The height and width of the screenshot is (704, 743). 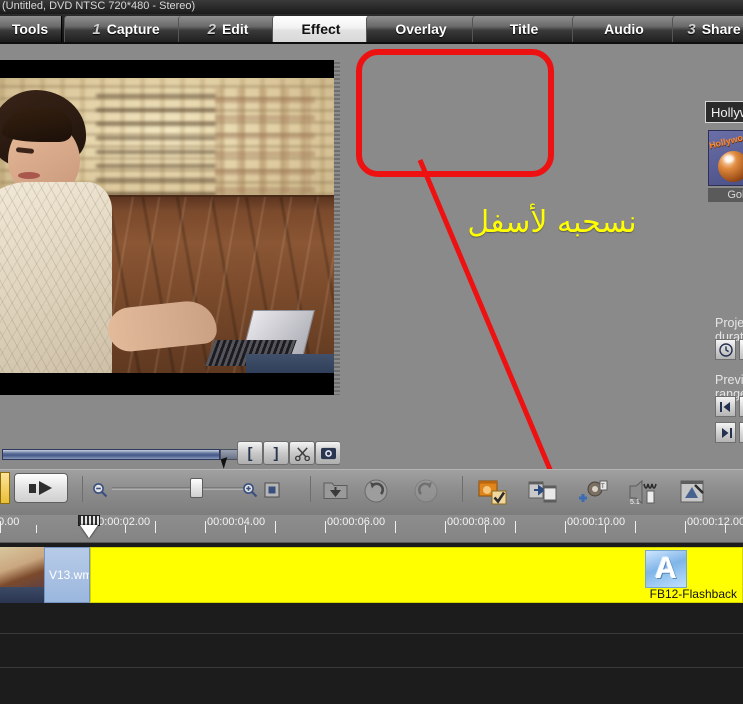 I want to click on transition-clip: A FB12-Flashback, so click(x=416, y=575).